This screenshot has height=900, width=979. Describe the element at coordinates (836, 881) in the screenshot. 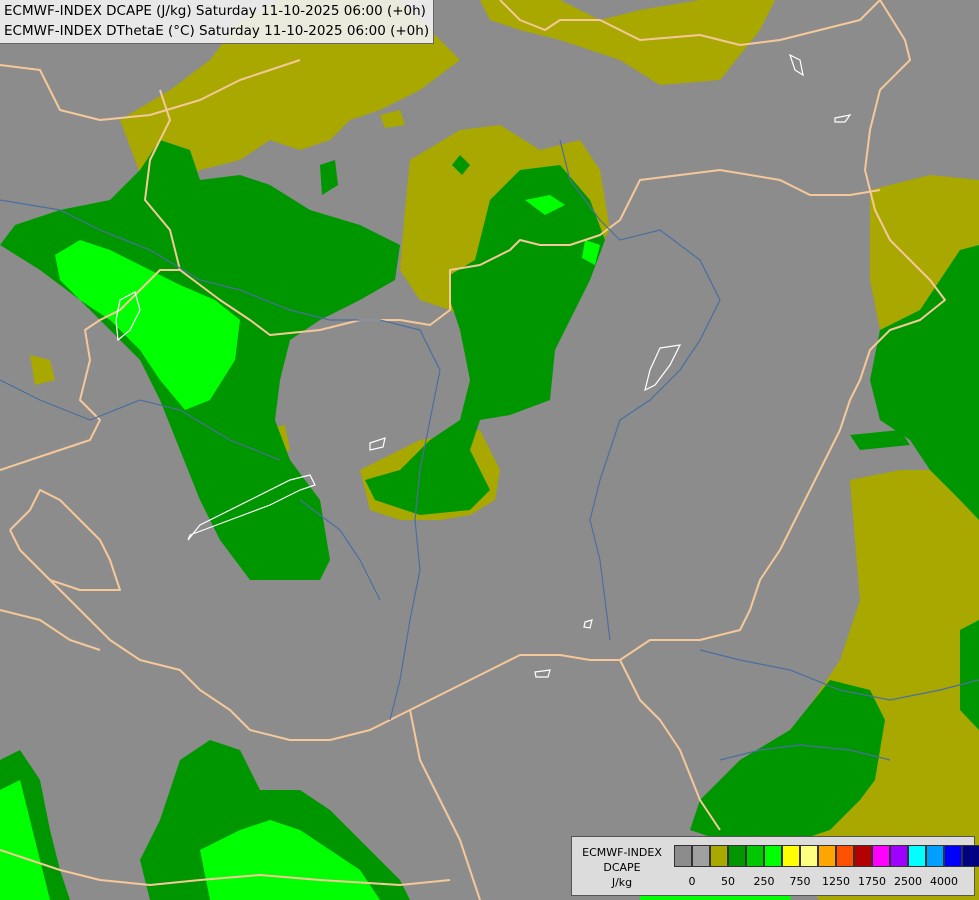

I see `legend-tick-label: 1250` at that location.